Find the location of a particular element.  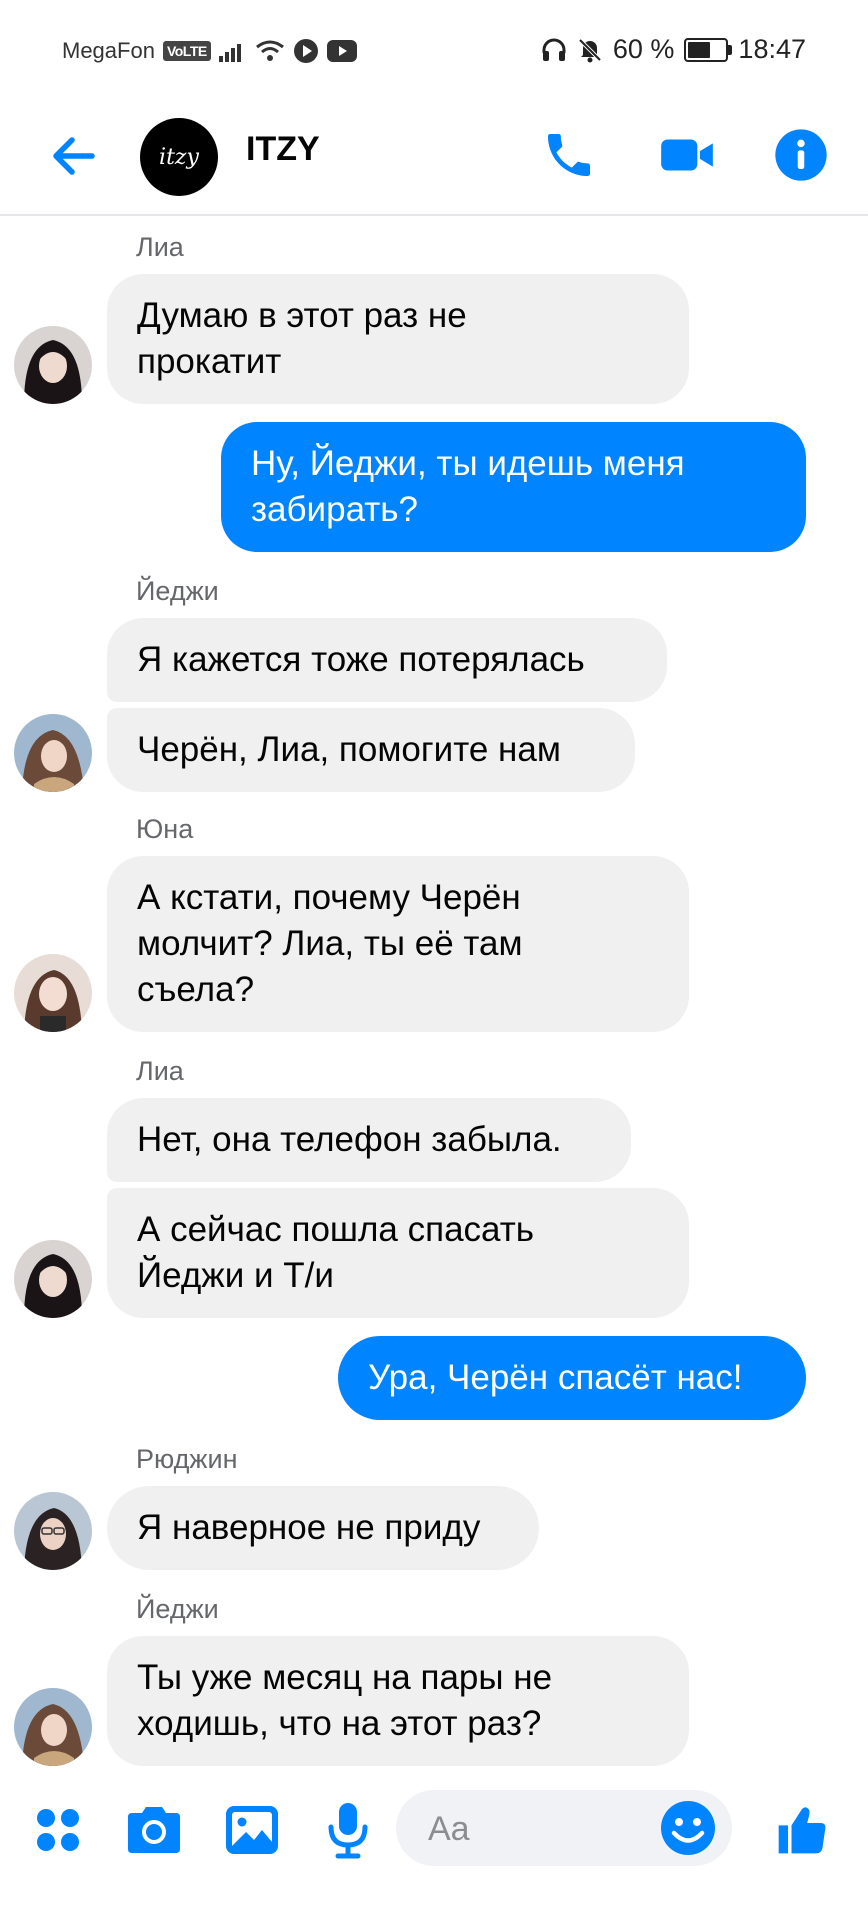

thumbs-up-icon is located at coordinates (802, 1830).